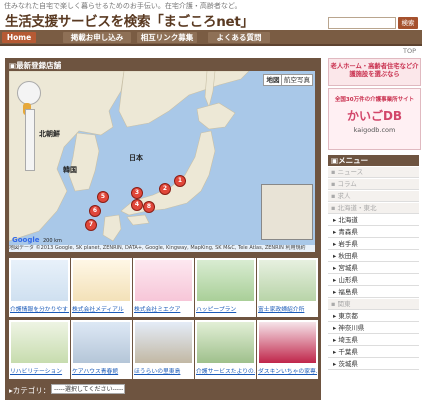  Describe the element at coordinates (101, 308) in the screenshot. I see `shop-link: 株式会社メディアル` at that location.